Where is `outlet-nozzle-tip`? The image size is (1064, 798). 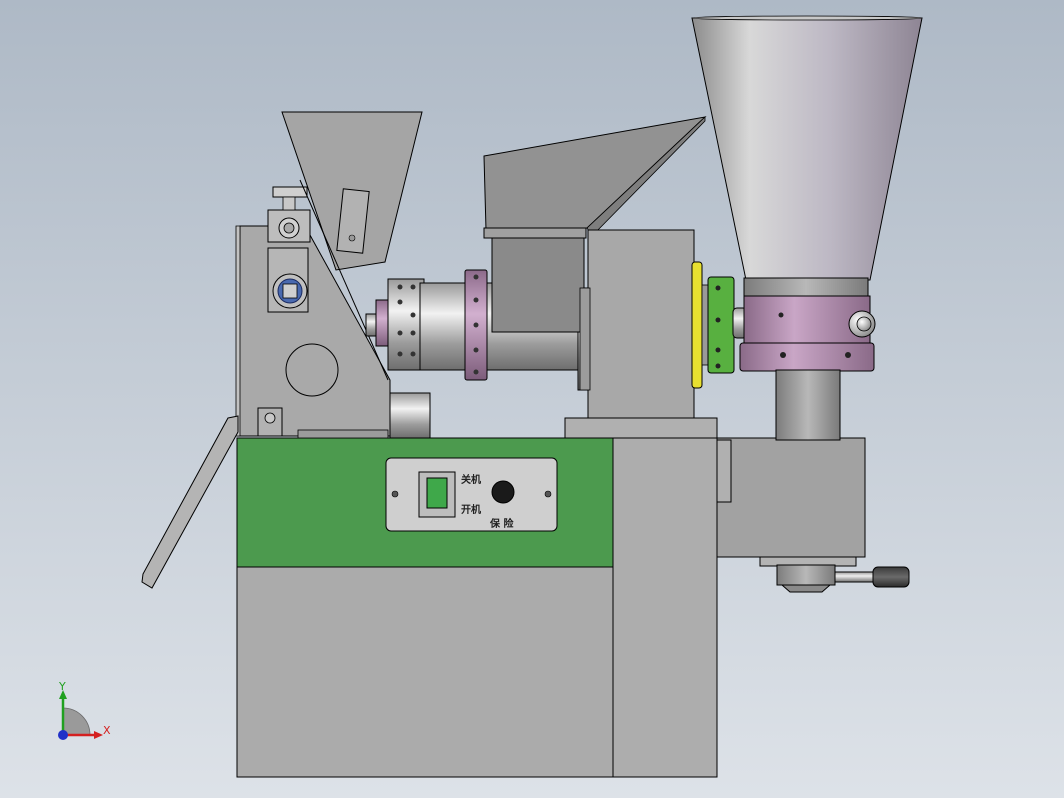 outlet-nozzle-tip is located at coordinates (806, 588).